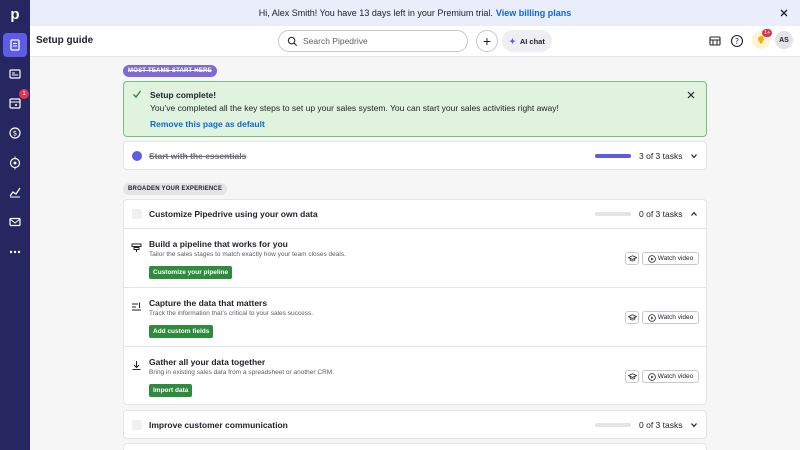 This screenshot has width=800, height=450. What do you see at coordinates (218, 425) in the screenshot?
I see `communication-title: Improve customer communication` at bounding box center [218, 425].